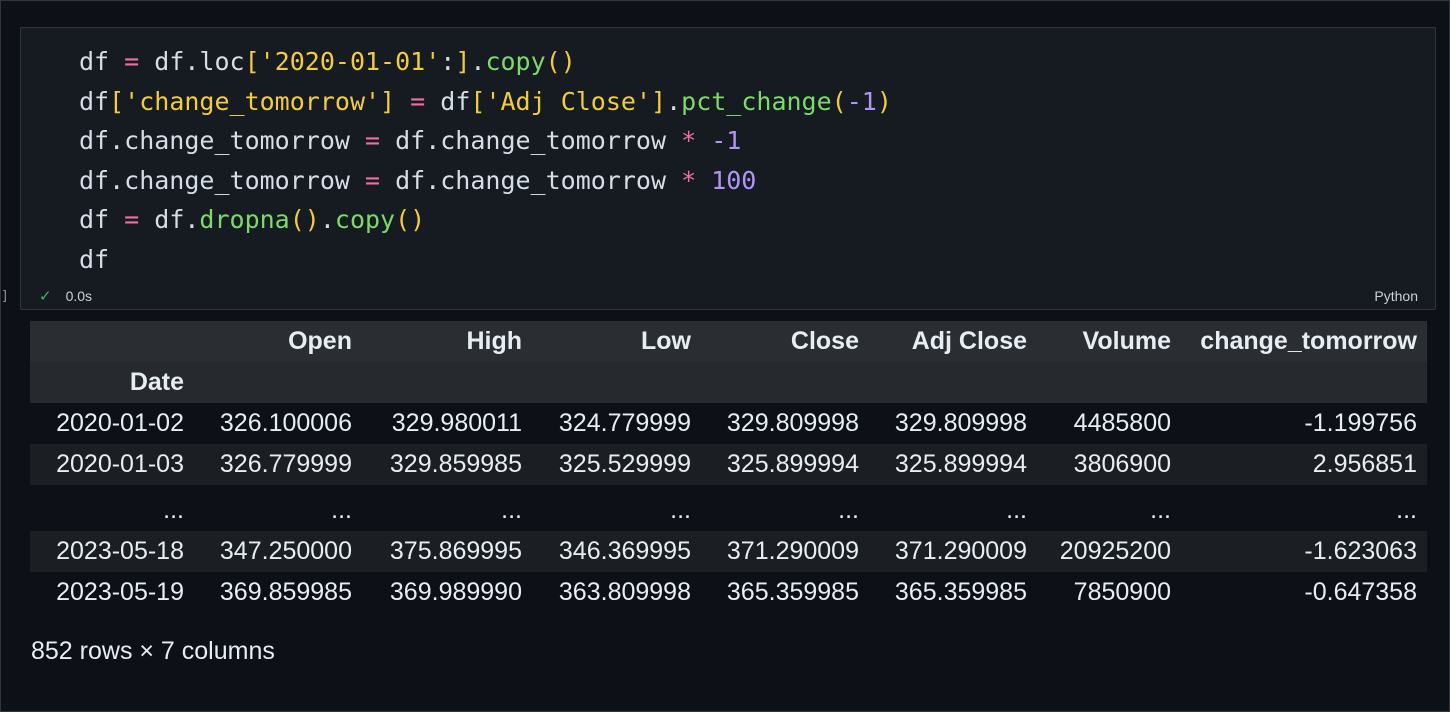  I want to click on table-cell: 4485800, so click(1122, 423).